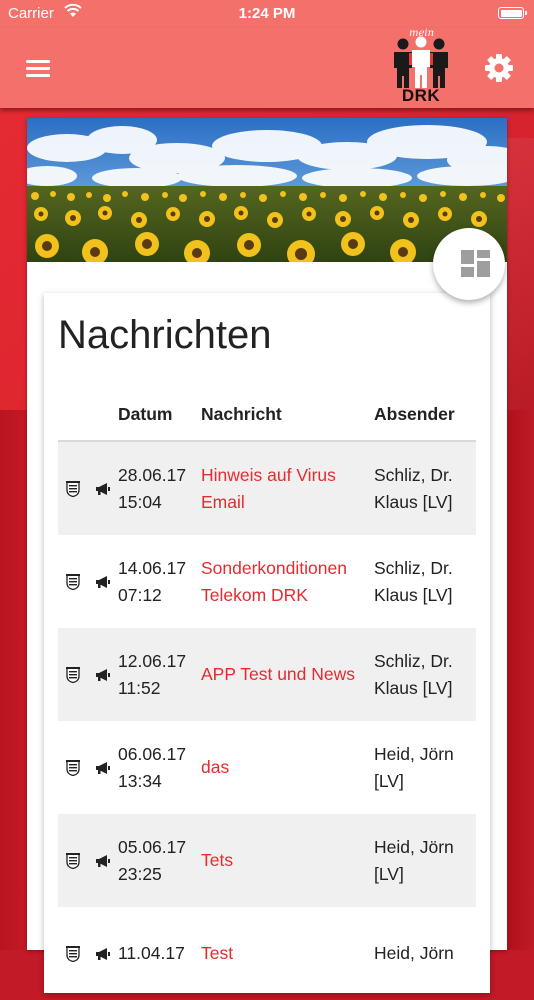 This screenshot has width=534, height=1000. Describe the element at coordinates (140, 594) in the screenshot. I see `row-date-time: 07:12` at that location.